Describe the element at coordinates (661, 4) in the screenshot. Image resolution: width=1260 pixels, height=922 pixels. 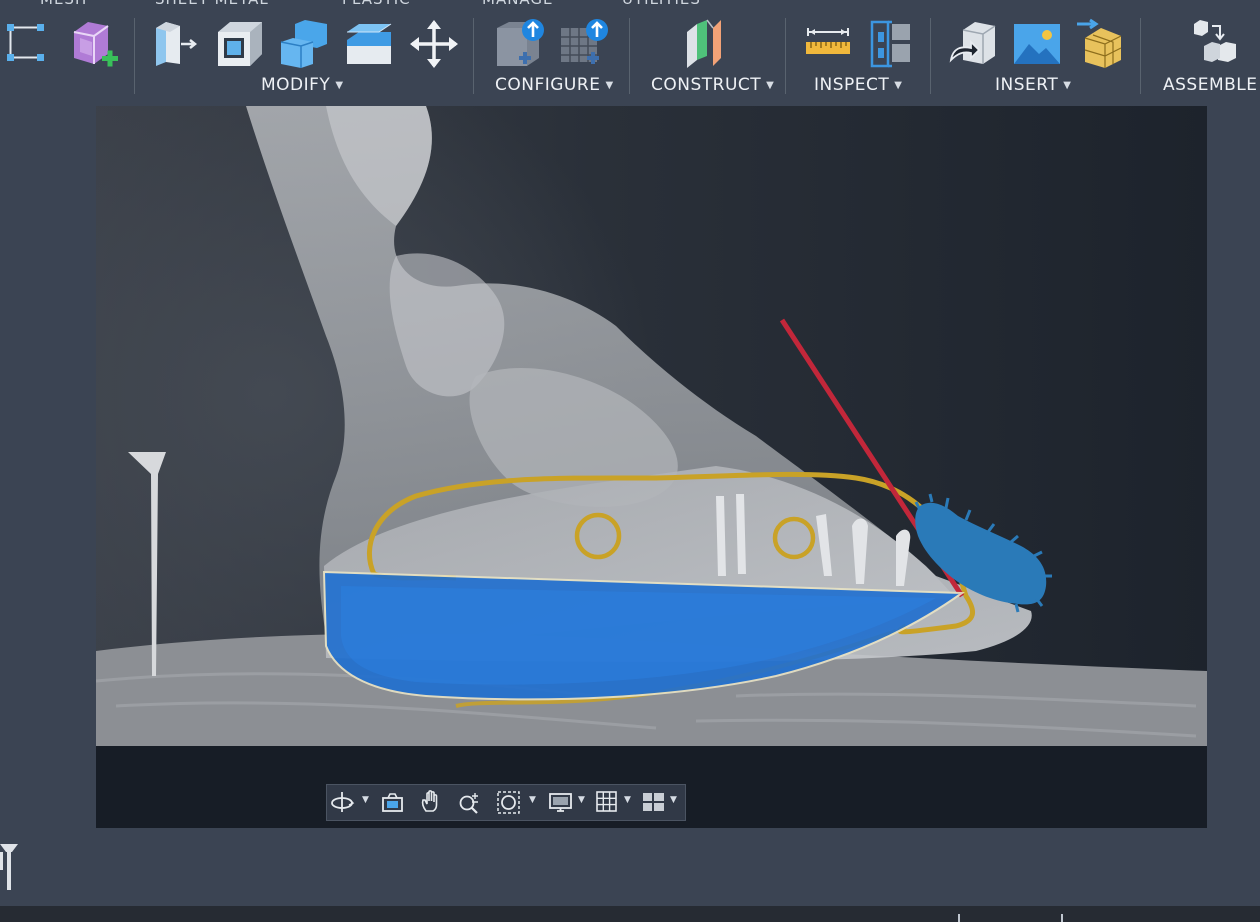
I see `tab-utilities: UTILITIES` at that location.